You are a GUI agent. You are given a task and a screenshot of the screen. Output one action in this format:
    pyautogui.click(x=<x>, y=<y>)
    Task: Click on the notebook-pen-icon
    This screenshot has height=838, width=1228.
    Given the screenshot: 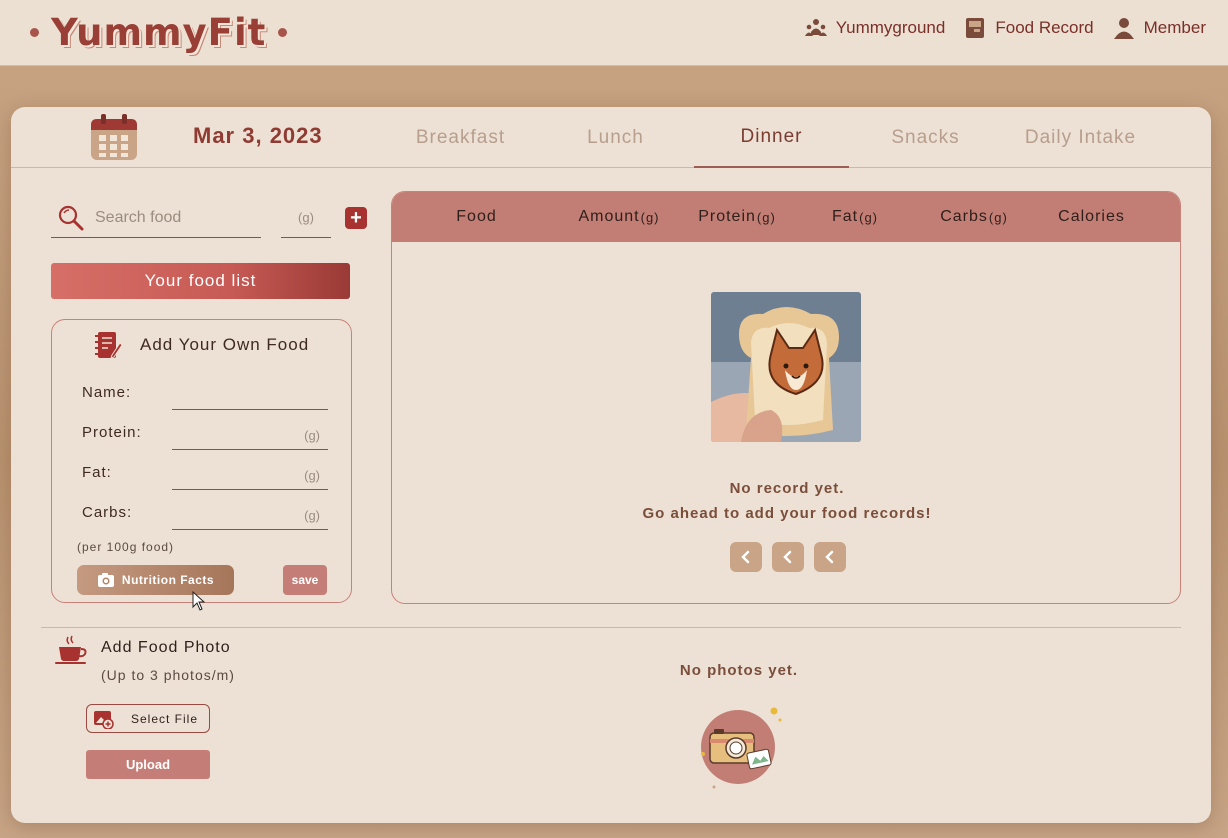 What is the action you would take?
    pyautogui.click(x=109, y=345)
    